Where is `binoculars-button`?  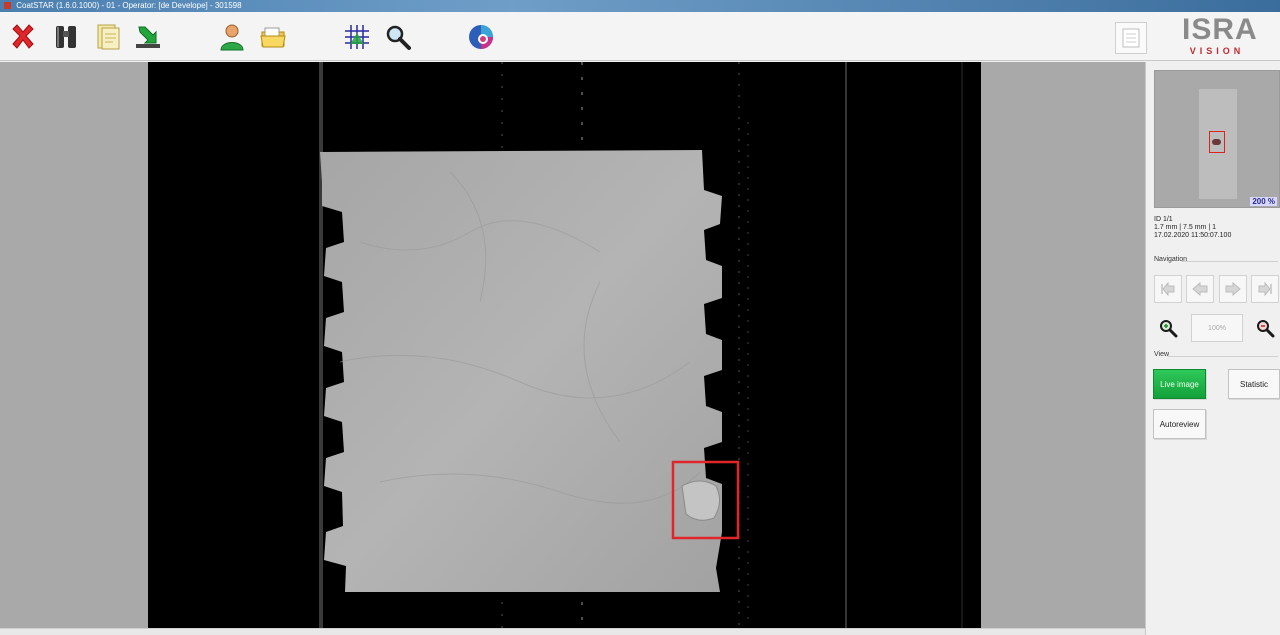 binoculars-button is located at coordinates (66, 37).